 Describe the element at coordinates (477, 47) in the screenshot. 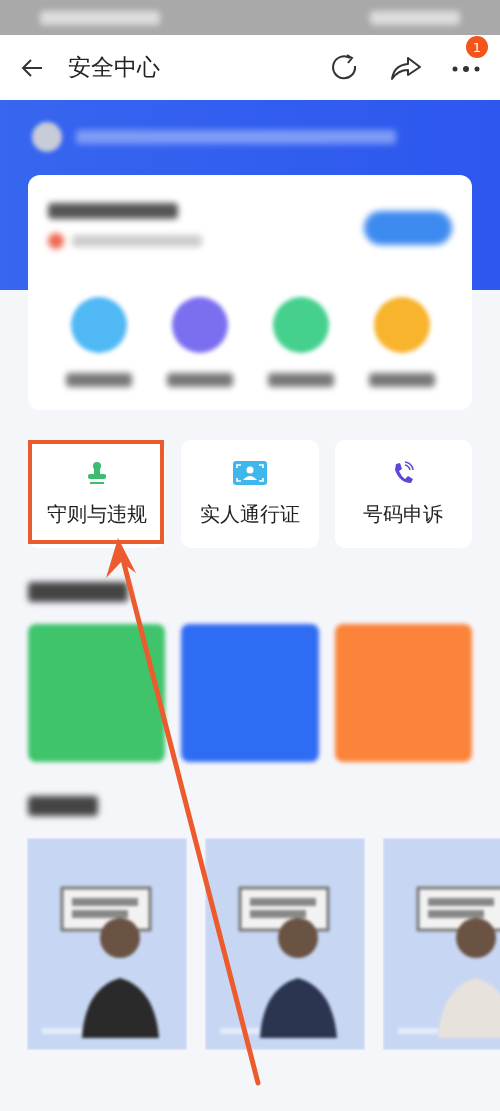

I see `notification-badge: 1` at that location.